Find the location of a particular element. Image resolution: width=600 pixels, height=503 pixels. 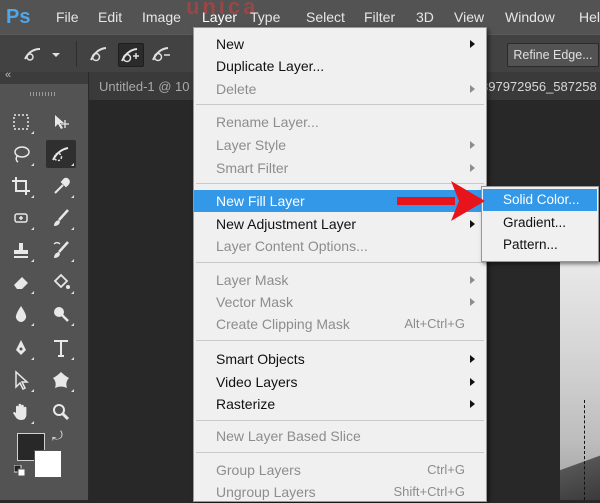

clone-stamp-icon is located at coordinates (21, 250).